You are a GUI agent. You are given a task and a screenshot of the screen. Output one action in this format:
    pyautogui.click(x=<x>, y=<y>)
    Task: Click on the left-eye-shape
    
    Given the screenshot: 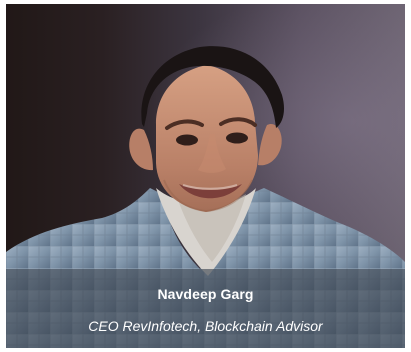 What is the action you would take?
    pyautogui.click(x=187, y=140)
    